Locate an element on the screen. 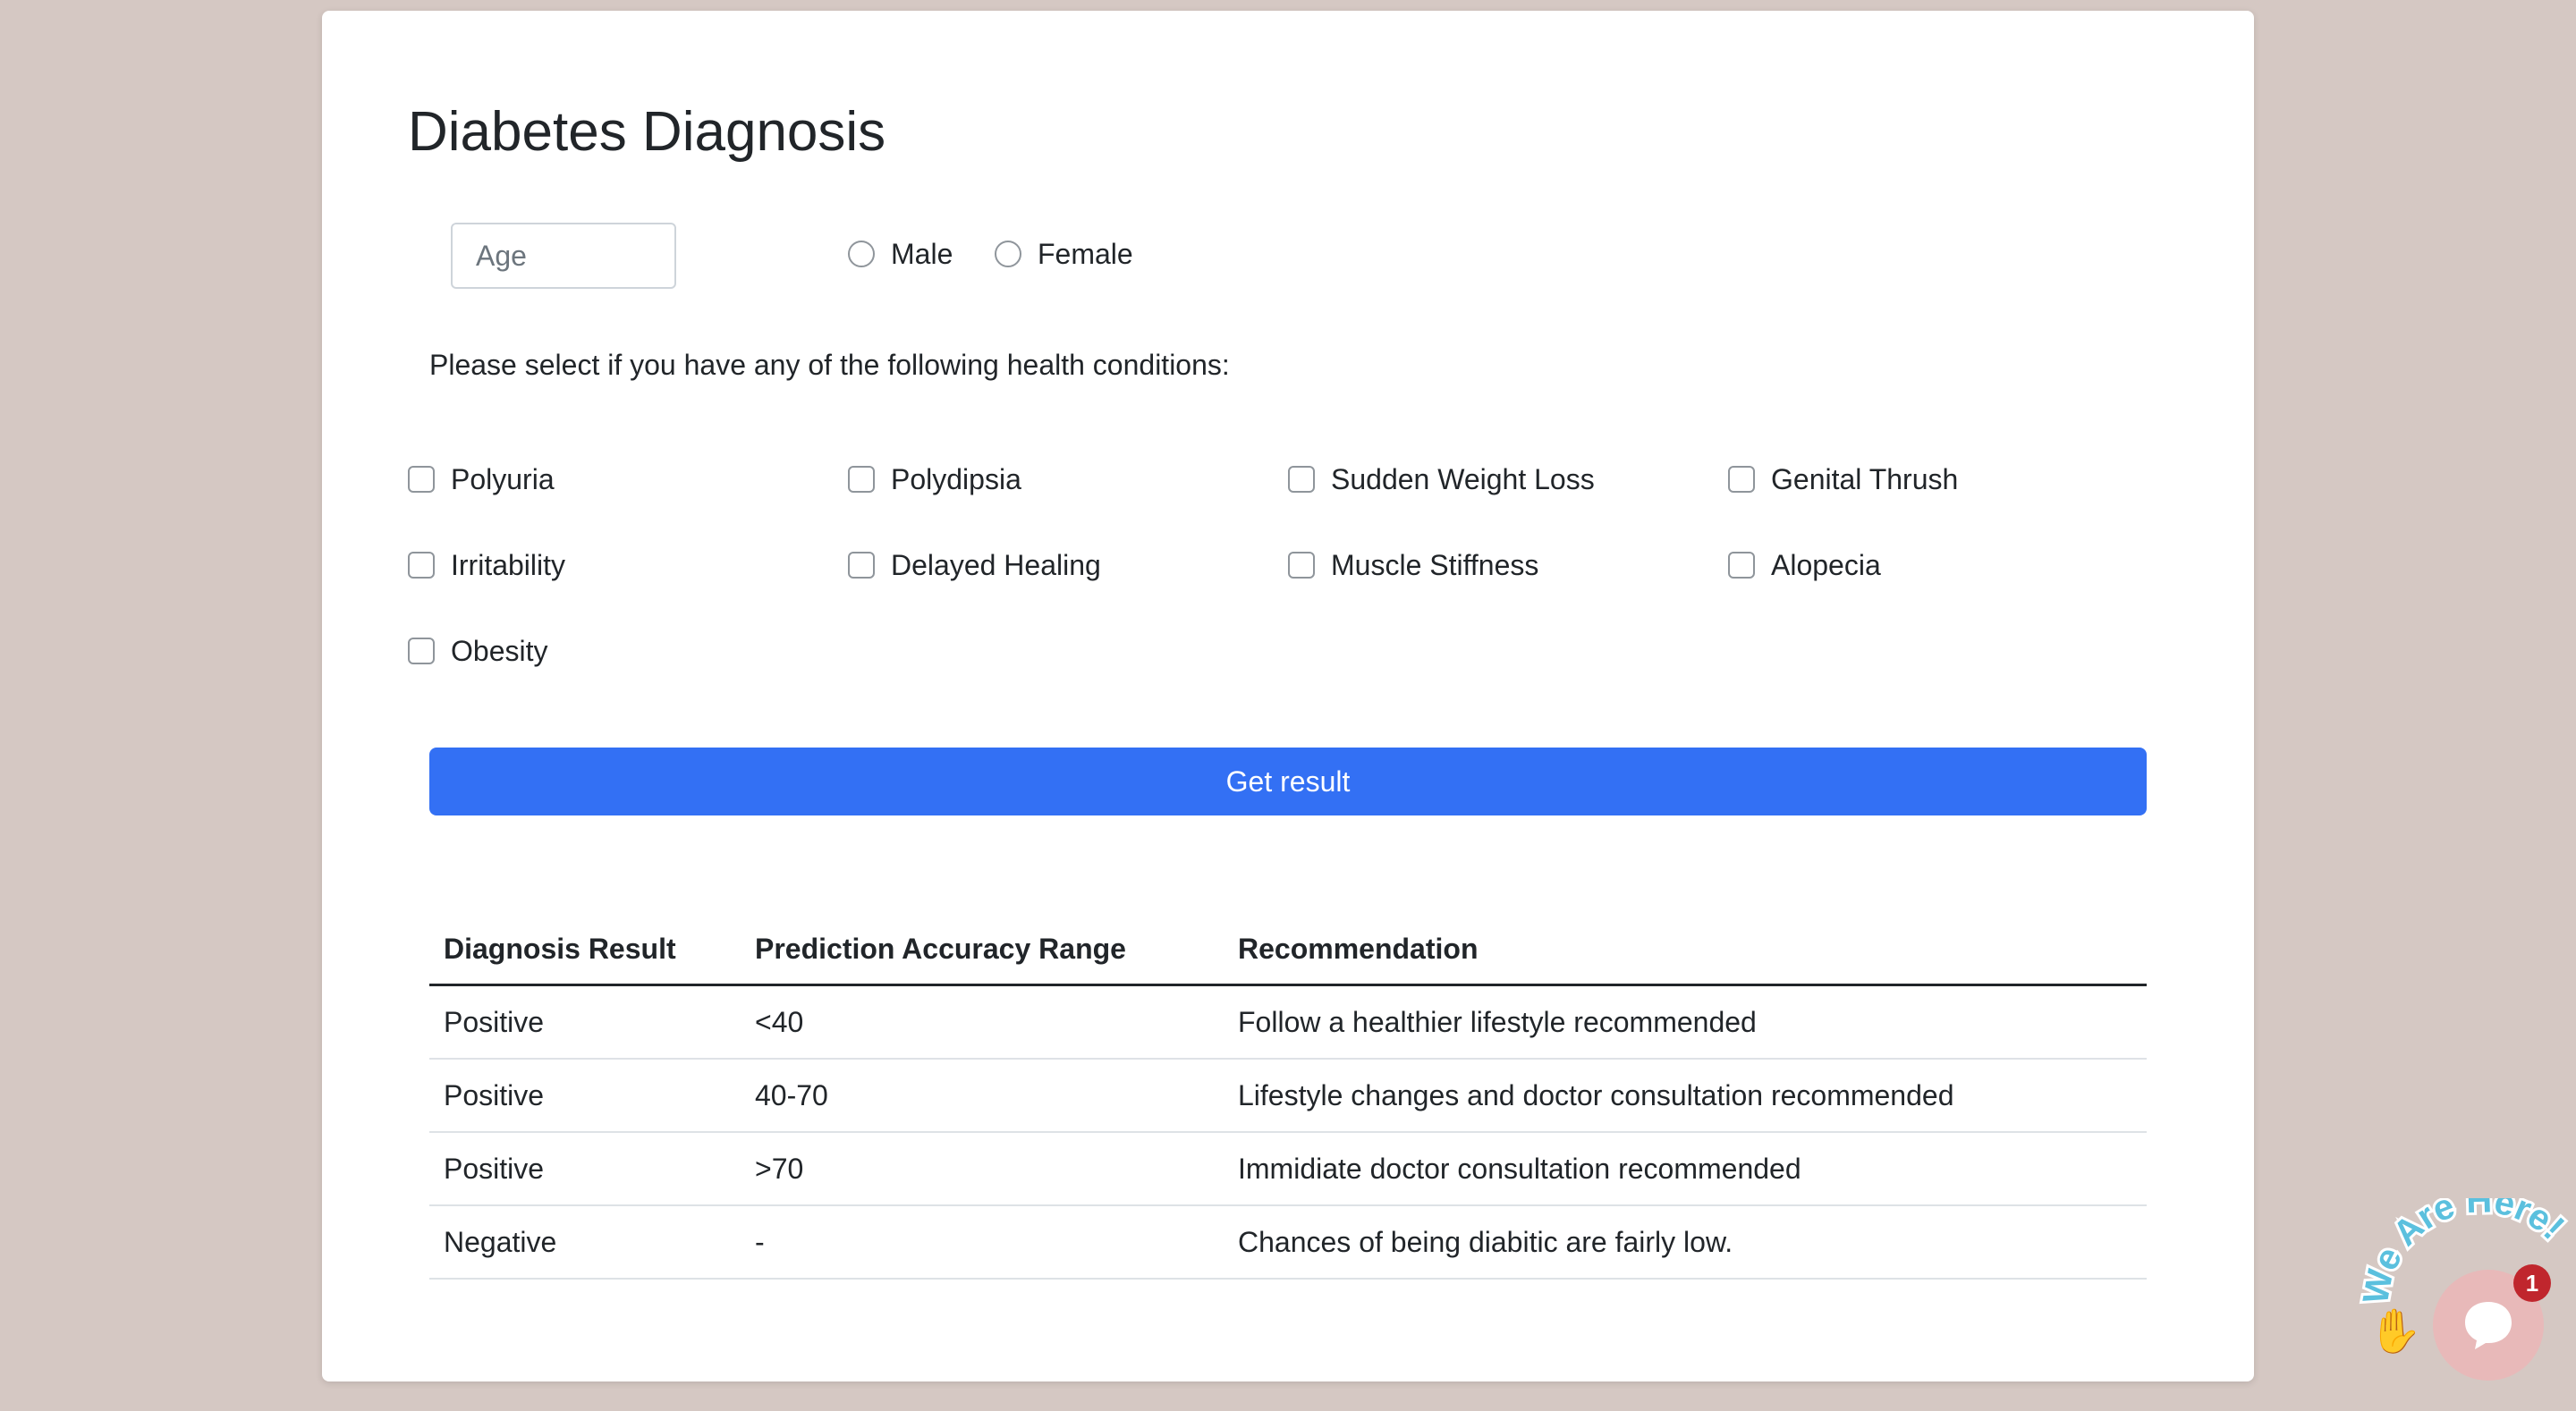  condition-delayed-healing: Delayed Healing is located at coordinates (974, 565).